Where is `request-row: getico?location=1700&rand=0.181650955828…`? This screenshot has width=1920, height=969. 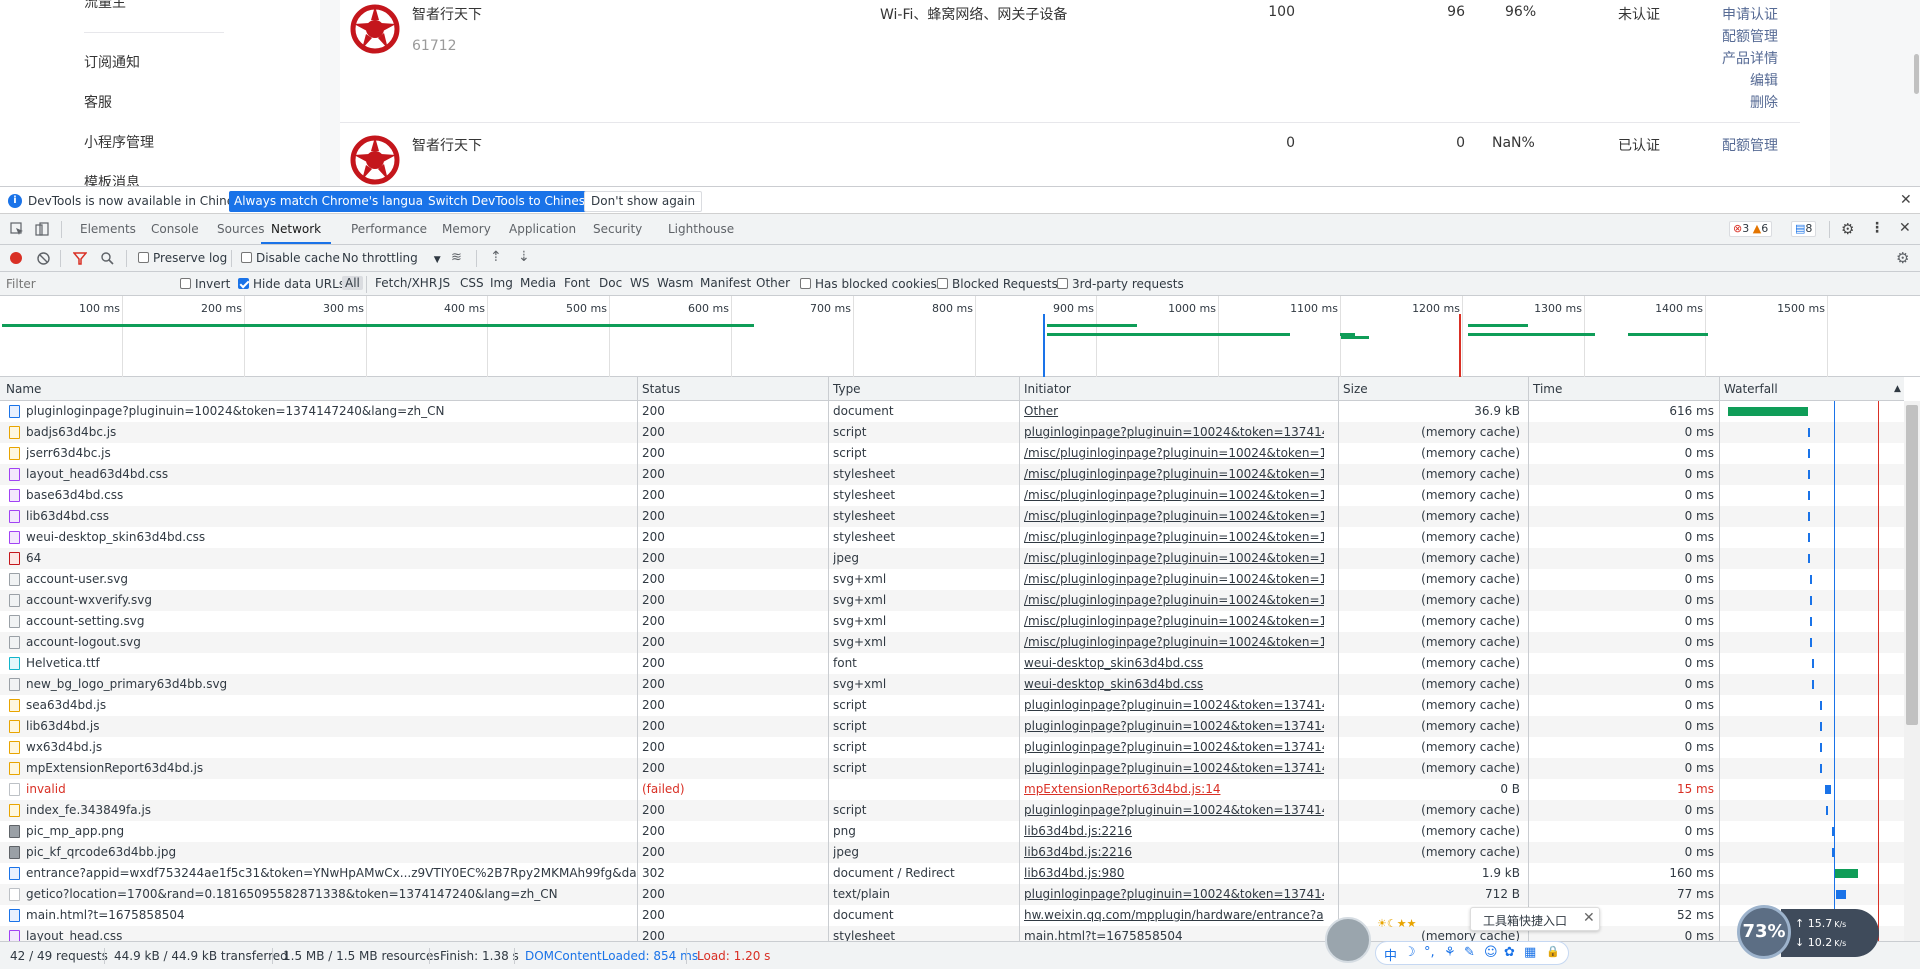 request-row: getico?location=1700&rand=0.181650955828… is located at coordinates (952, 894).